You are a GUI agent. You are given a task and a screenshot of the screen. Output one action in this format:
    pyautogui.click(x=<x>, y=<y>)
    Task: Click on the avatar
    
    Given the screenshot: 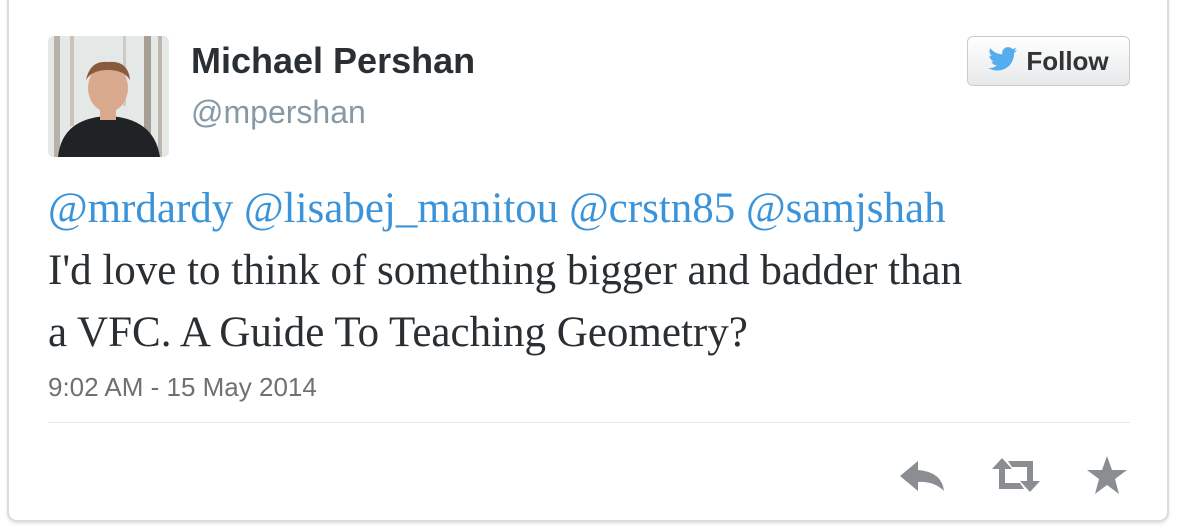 What is the action you would take?
    pyautogui.click(x=108, y=96)
    